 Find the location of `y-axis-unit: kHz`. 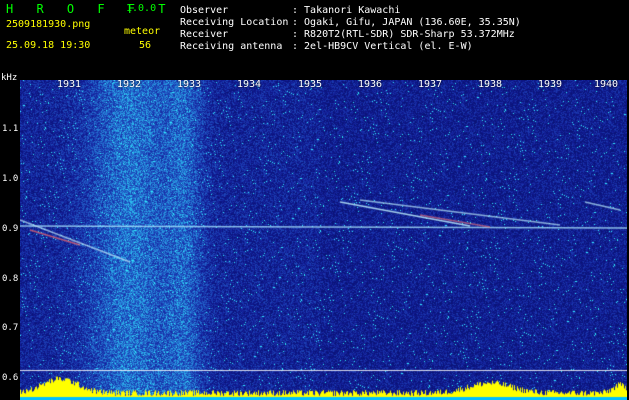

y-axis-unit: kHz is located at coordinates (9, 78).